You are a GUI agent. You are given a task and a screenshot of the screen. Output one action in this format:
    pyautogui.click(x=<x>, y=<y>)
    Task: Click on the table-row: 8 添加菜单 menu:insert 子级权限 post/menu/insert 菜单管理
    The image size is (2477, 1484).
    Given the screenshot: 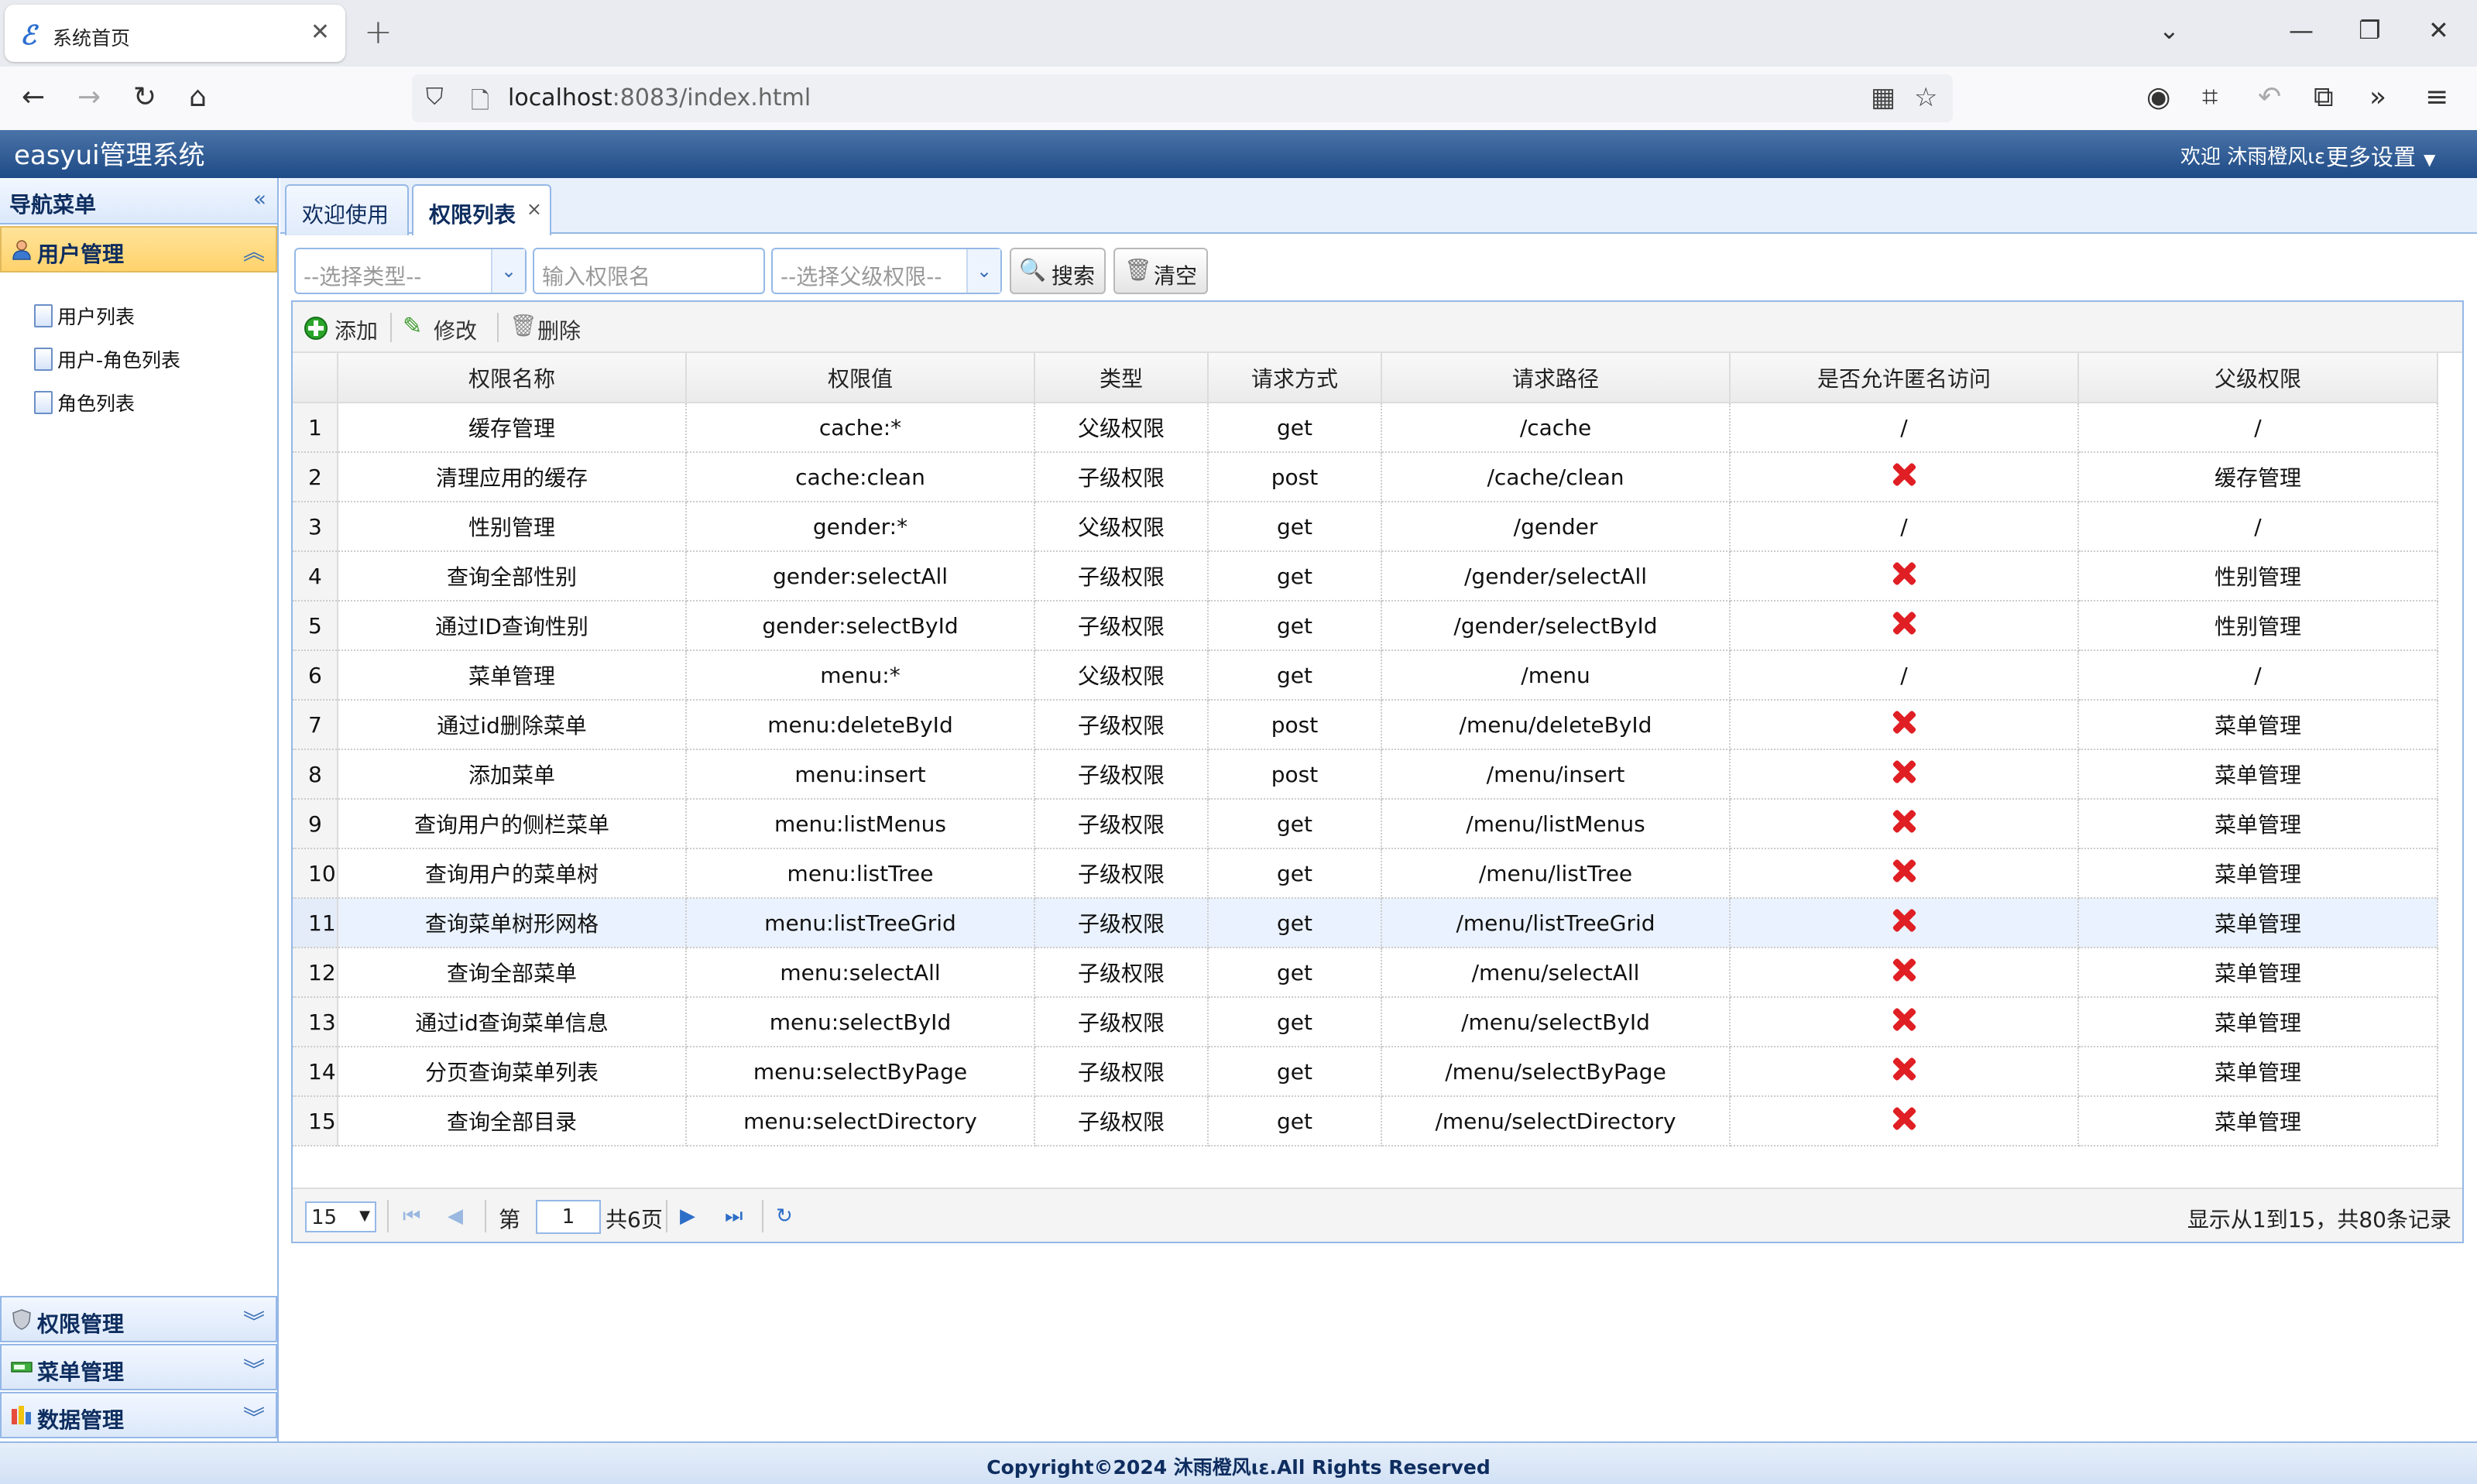 What is the action you would take?
    pyautogui.click(x=1366, y=774)
    